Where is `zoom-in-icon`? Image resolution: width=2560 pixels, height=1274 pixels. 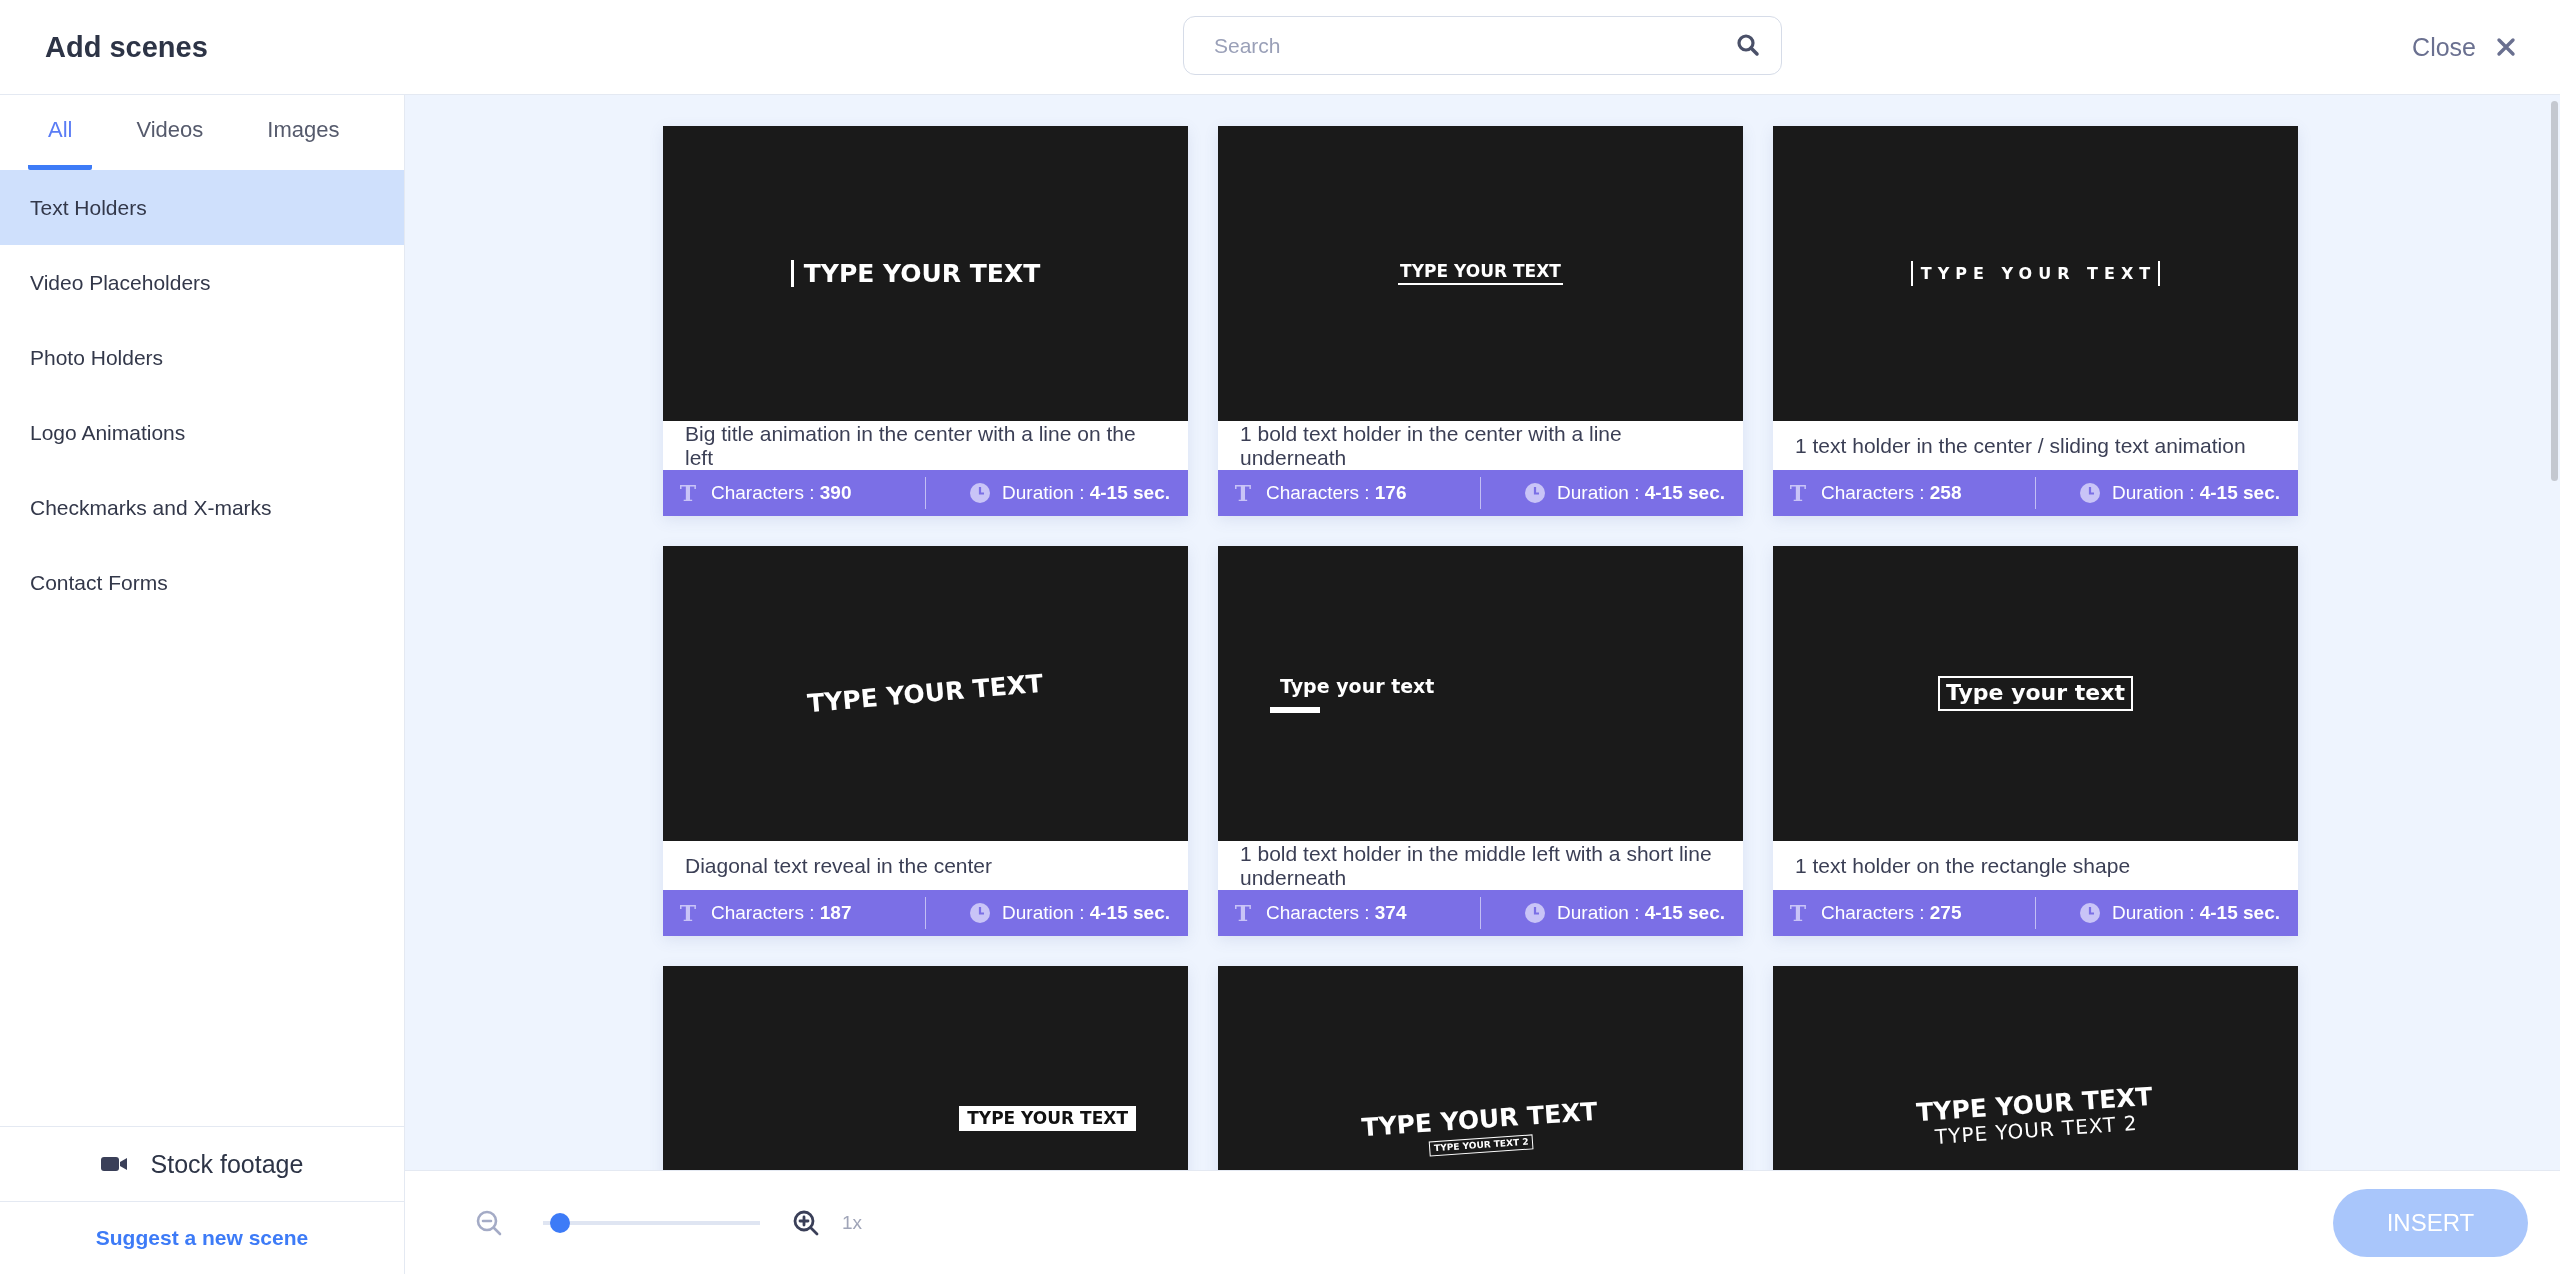 zoom-in-icon is located at coordinates (806, 1222).